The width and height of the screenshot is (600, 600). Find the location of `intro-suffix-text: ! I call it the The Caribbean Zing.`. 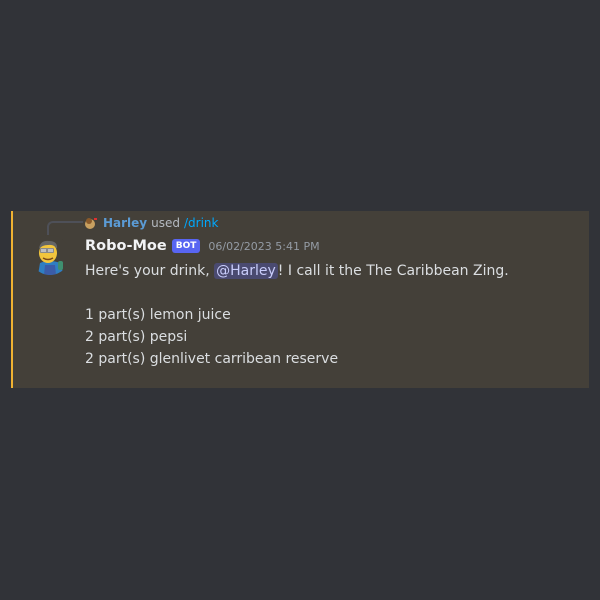

intro-suffix-text: ! I call it the The Caribbean Zing. is located at coordinates (393, 271).